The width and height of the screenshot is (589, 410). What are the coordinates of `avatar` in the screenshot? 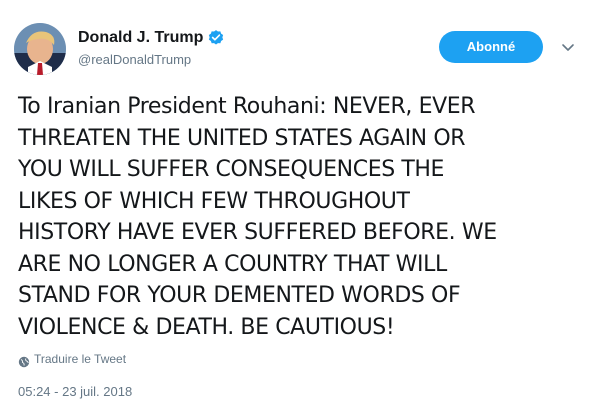 It's located at (40, 49).